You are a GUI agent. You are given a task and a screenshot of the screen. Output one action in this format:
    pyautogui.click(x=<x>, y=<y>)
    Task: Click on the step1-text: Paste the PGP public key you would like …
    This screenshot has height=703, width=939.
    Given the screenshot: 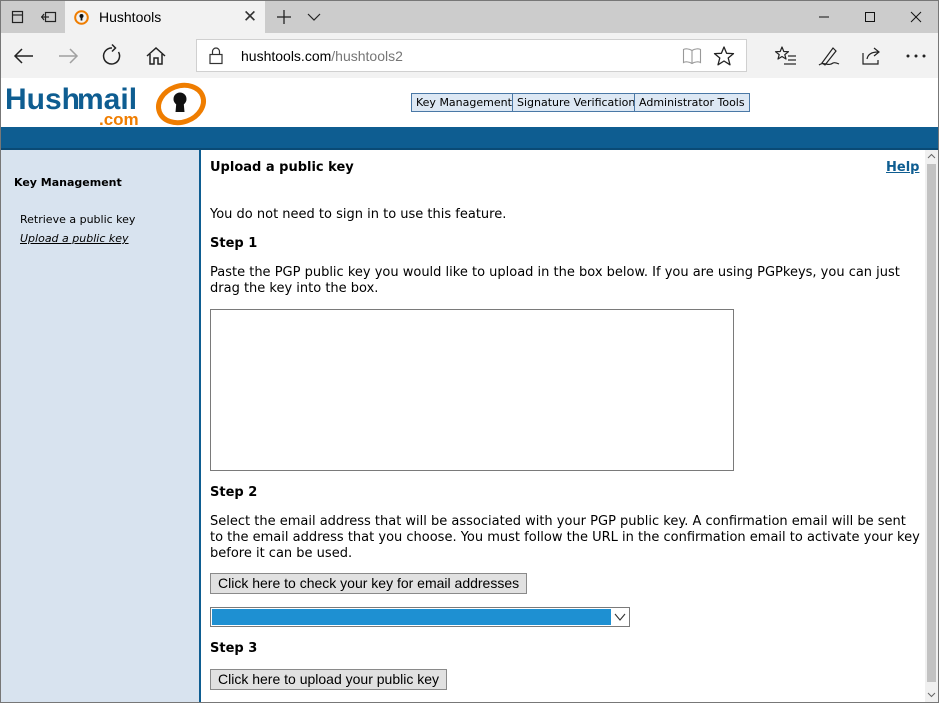 What is the action you would take?
    pyautogui.click(x=555, y=280)
    